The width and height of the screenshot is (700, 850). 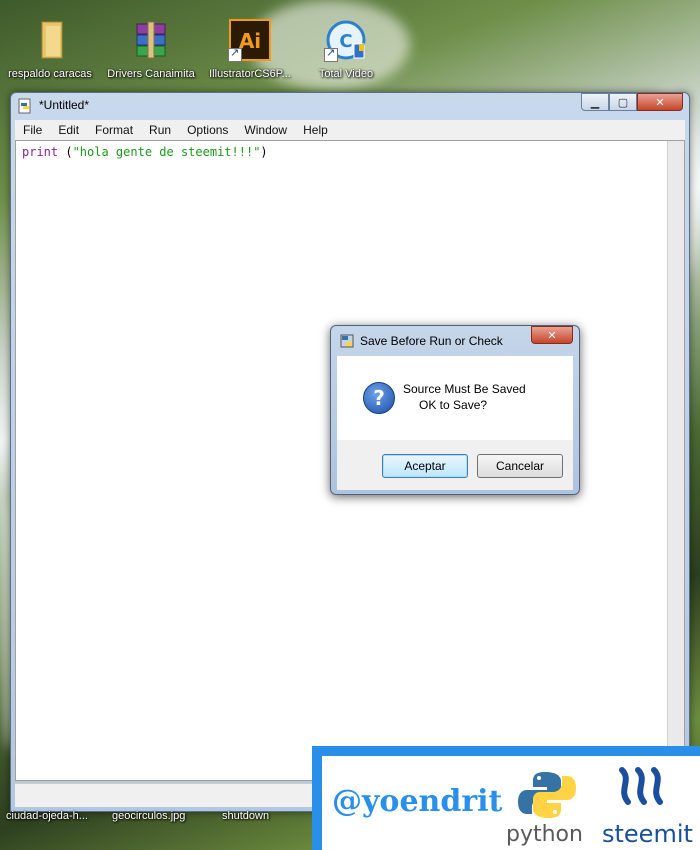 I want to click on steemit-logo-icon, so click(x=642, y=791).